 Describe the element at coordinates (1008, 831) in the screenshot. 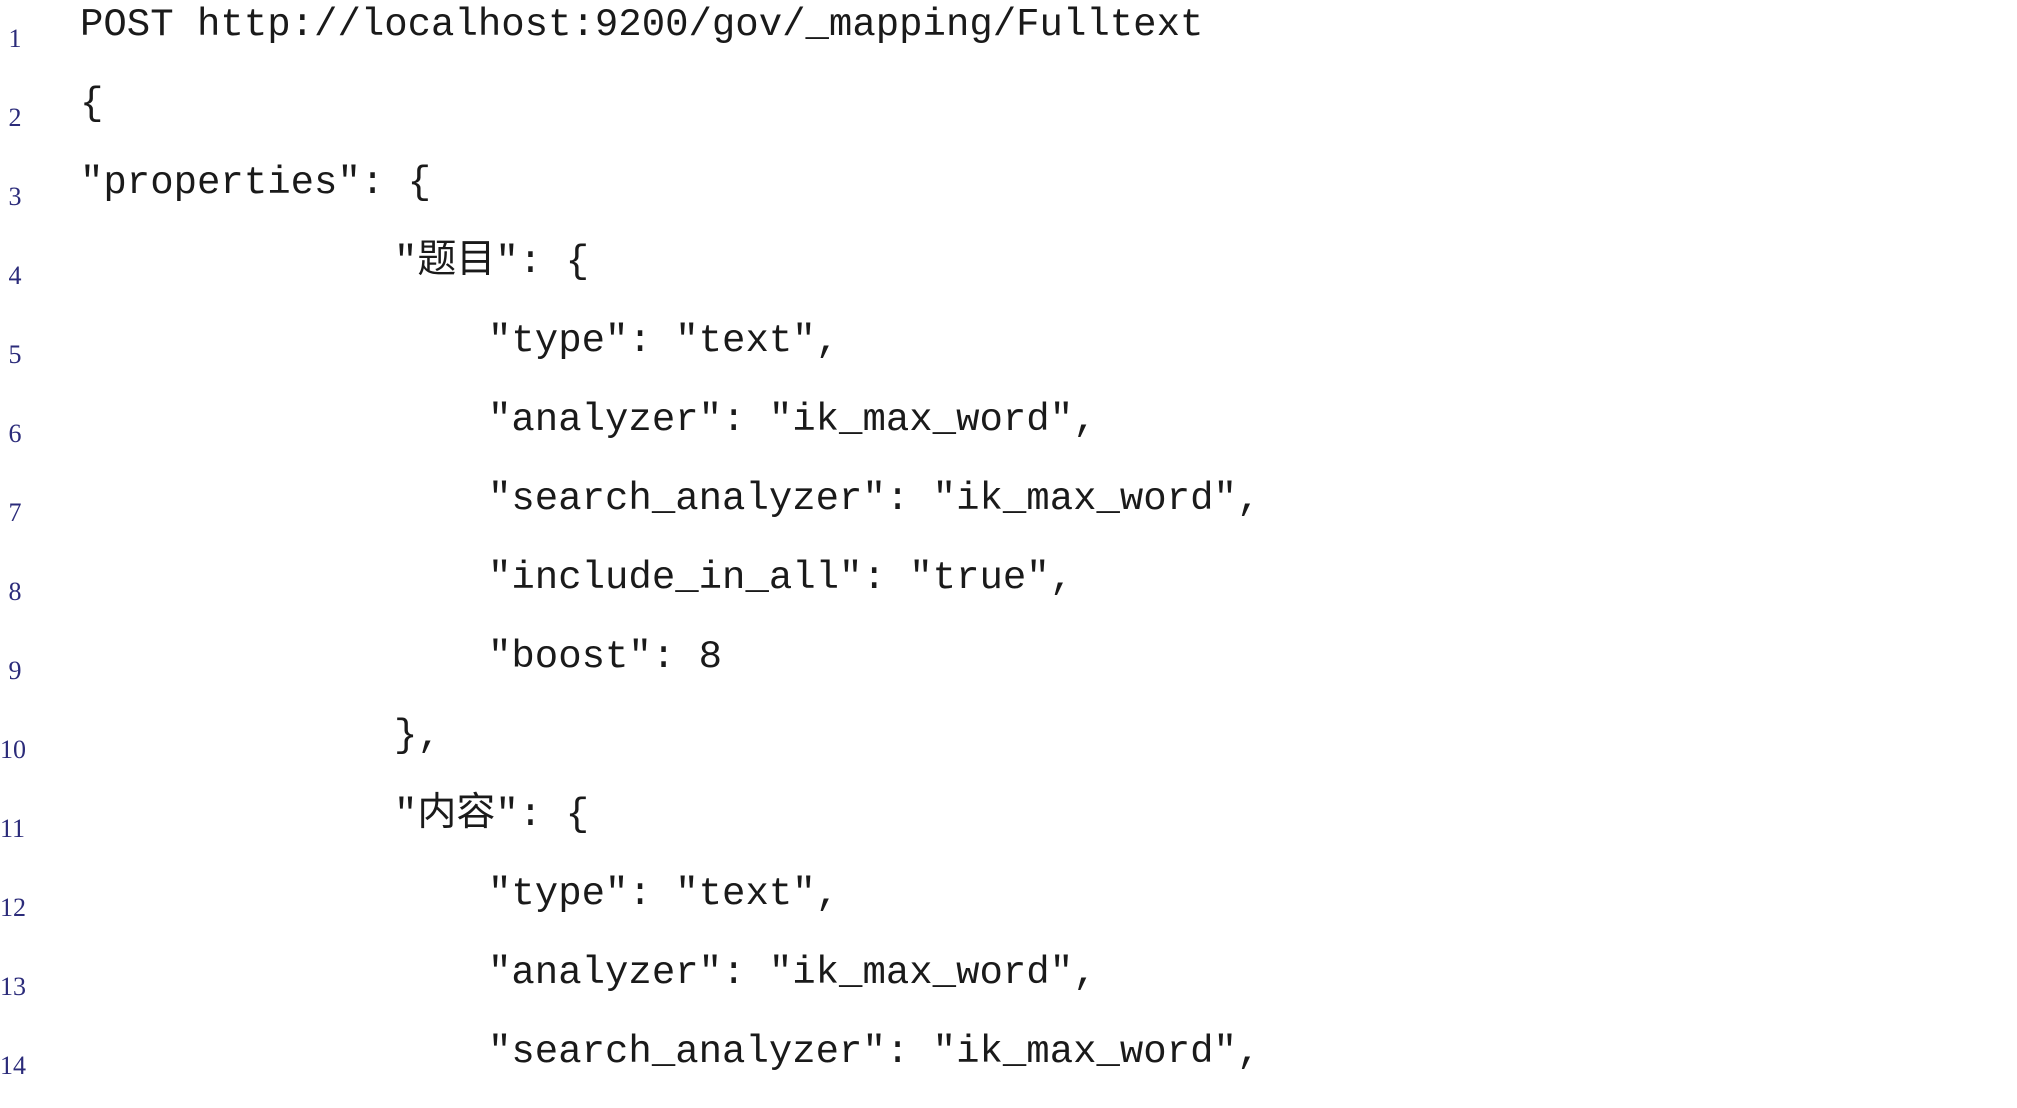

I see `code-line: 11 "内容": {` at that location.